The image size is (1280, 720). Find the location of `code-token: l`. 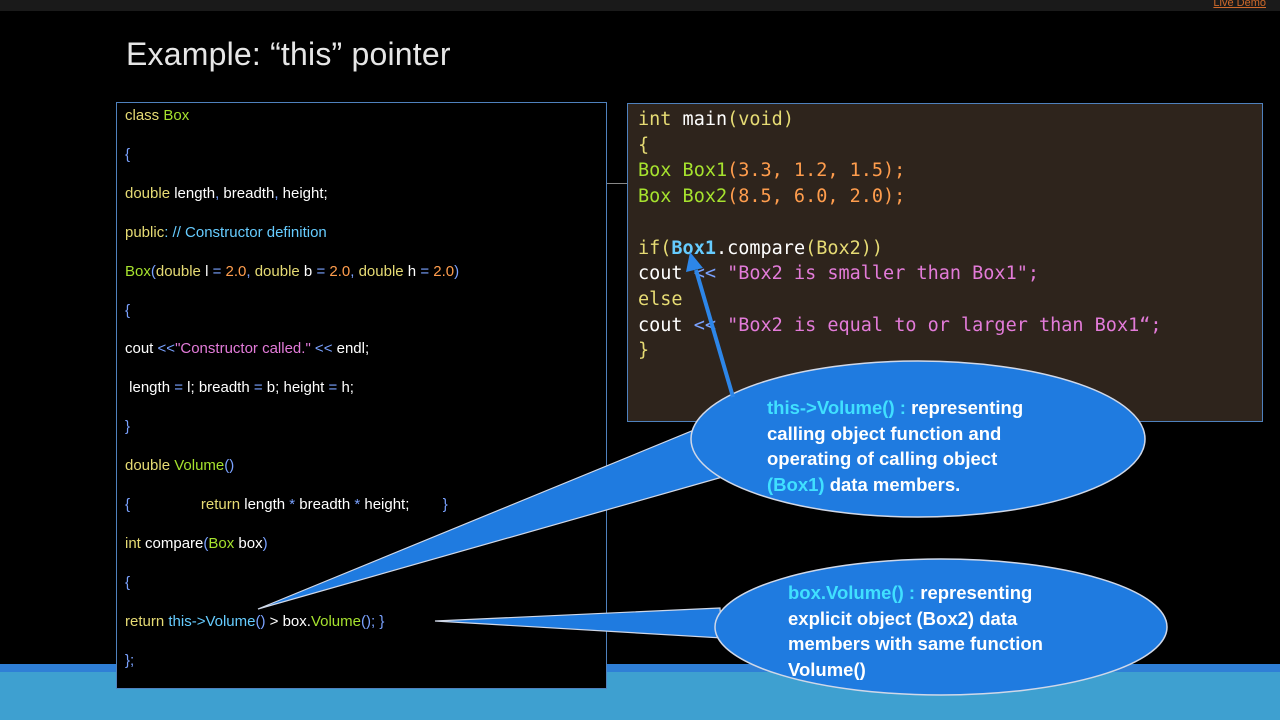

code-token: l is located at coordinates (206, 271).